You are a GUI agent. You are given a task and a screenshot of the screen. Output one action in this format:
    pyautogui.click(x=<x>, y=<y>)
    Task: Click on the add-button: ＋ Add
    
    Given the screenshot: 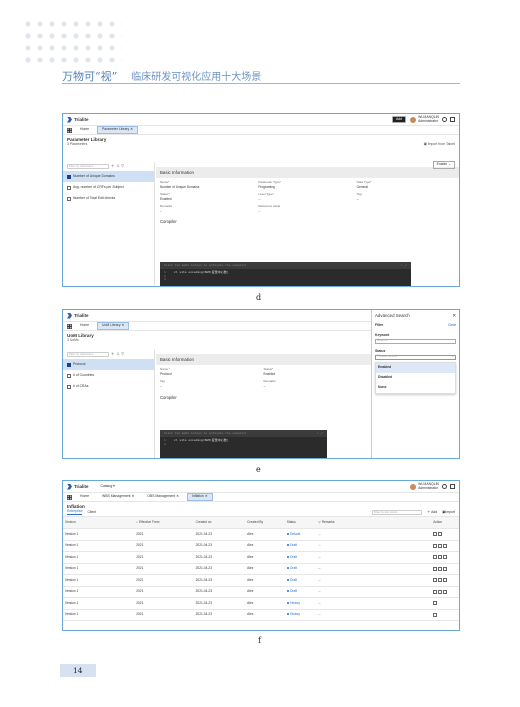 What is the action you would take?
    pyautogui.click(x=432, y=512)
    